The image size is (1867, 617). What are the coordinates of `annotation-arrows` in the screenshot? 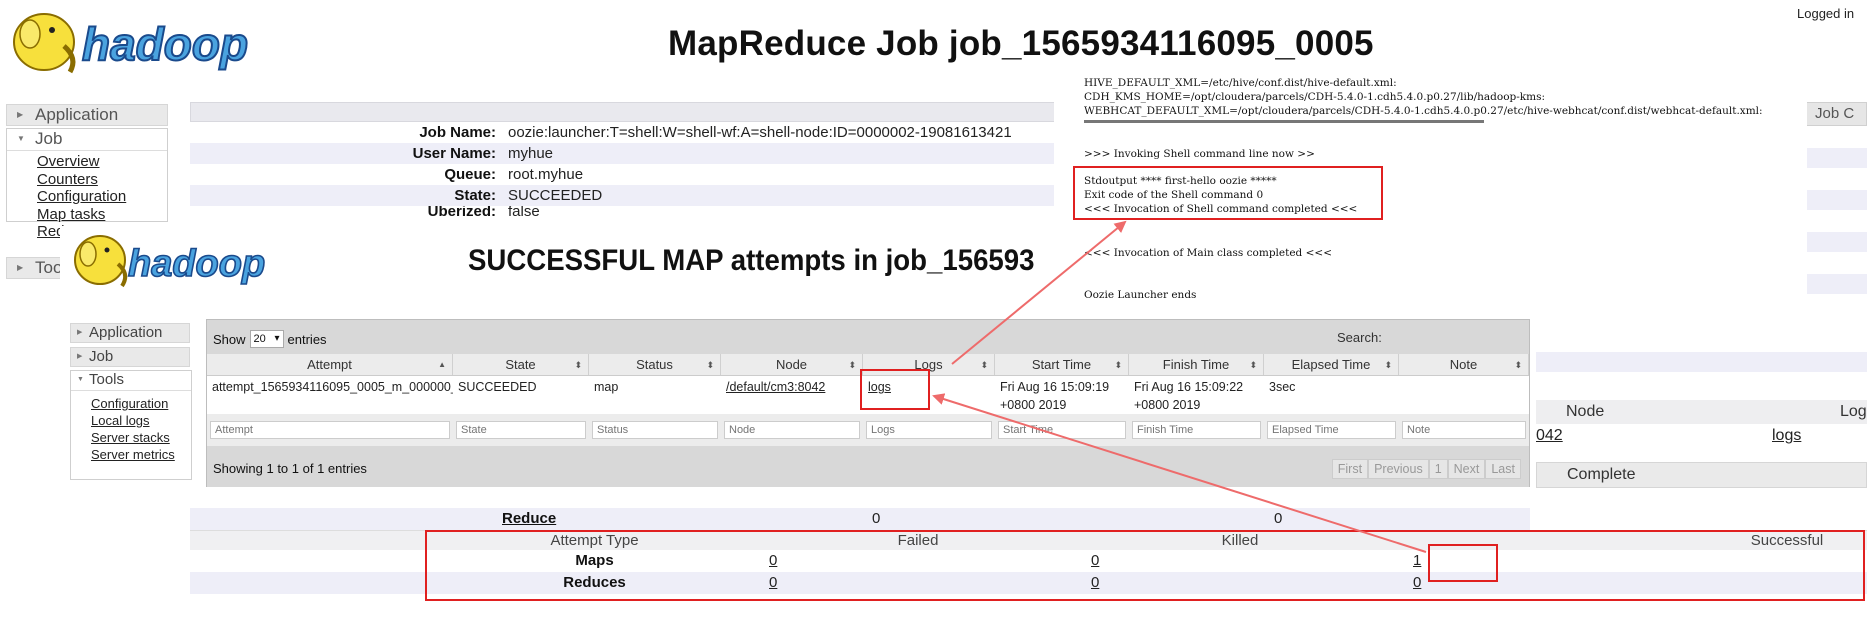 It's located at (1179, 386).